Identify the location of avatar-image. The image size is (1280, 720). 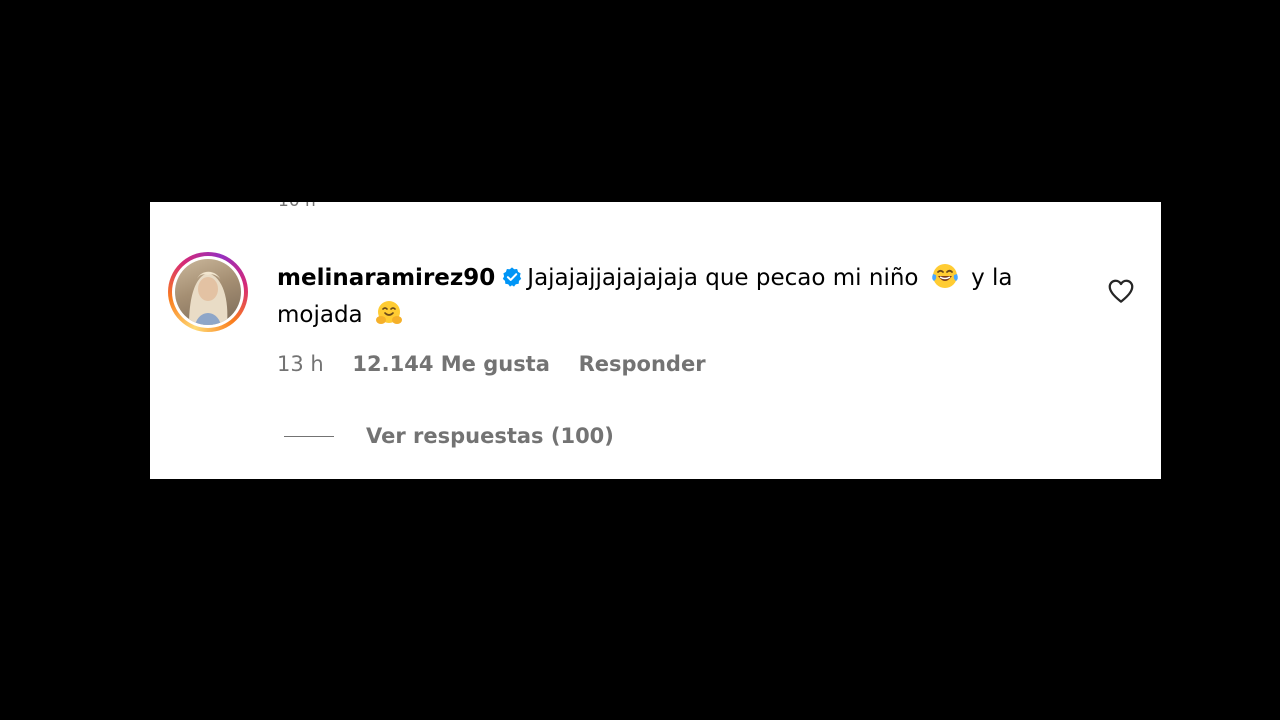
(208, 298).